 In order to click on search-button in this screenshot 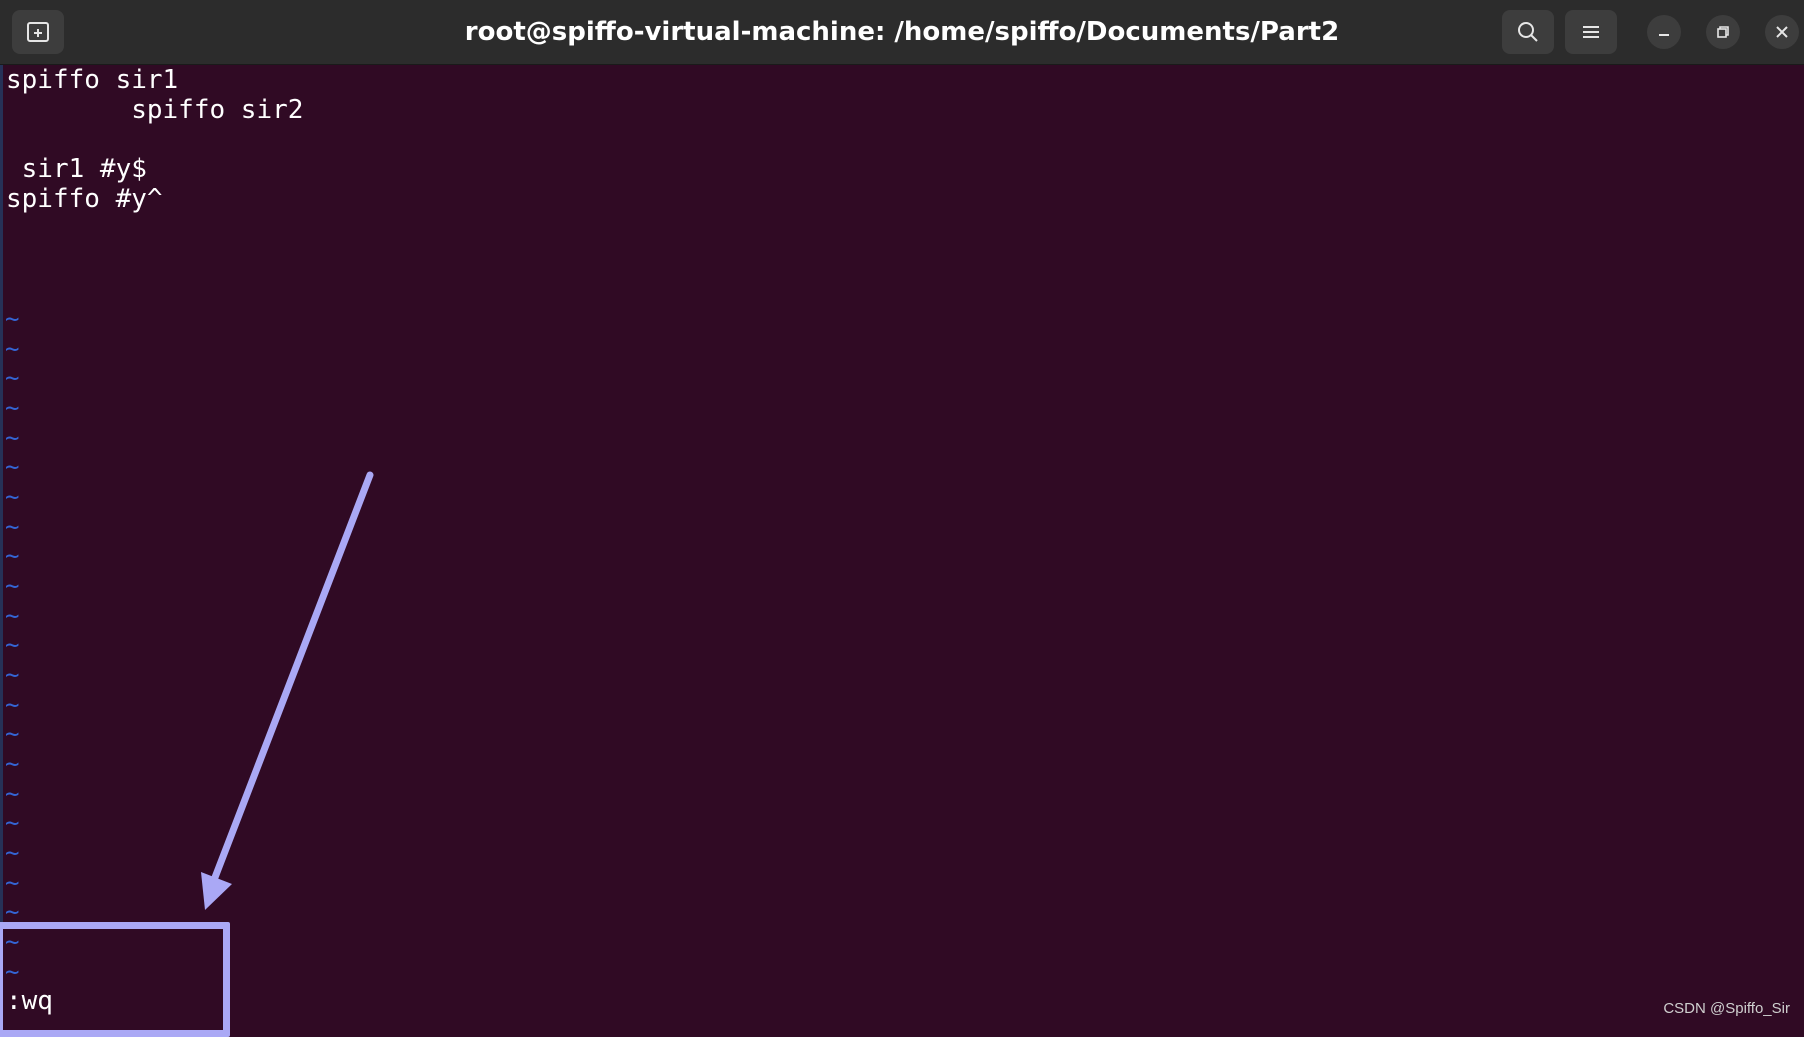, I will do `click(1528, 32)`.